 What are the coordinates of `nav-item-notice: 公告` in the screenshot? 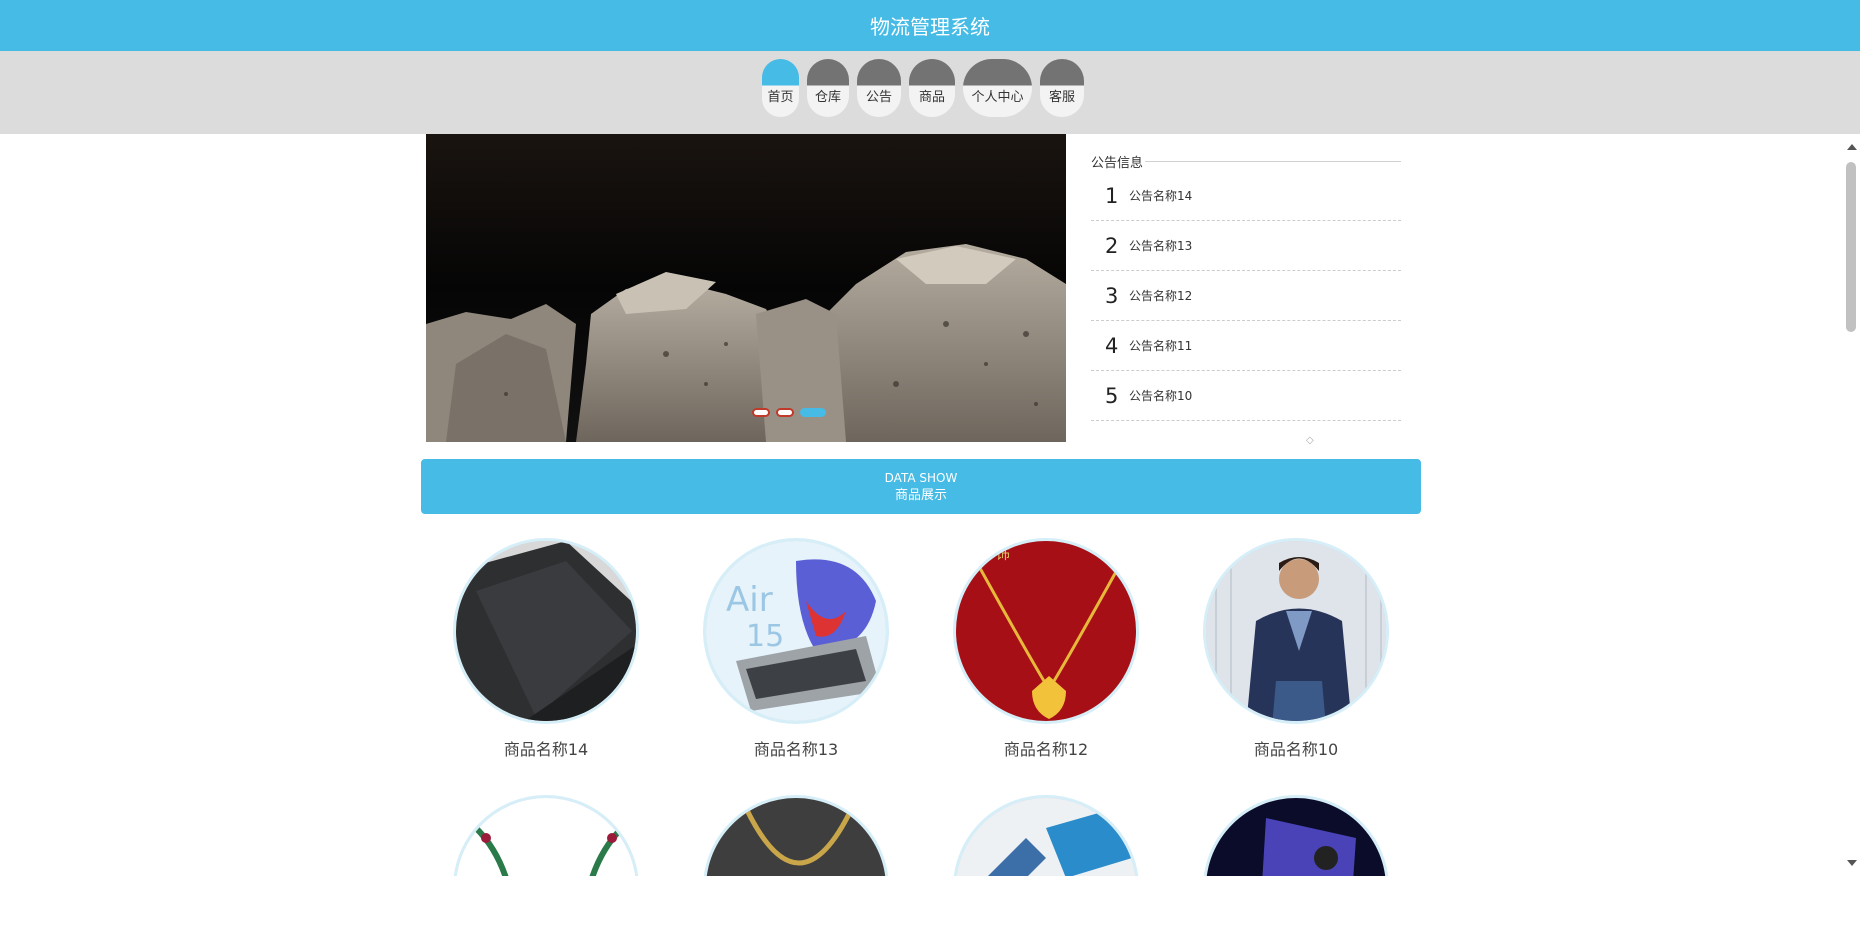 It's located at (879, 88).